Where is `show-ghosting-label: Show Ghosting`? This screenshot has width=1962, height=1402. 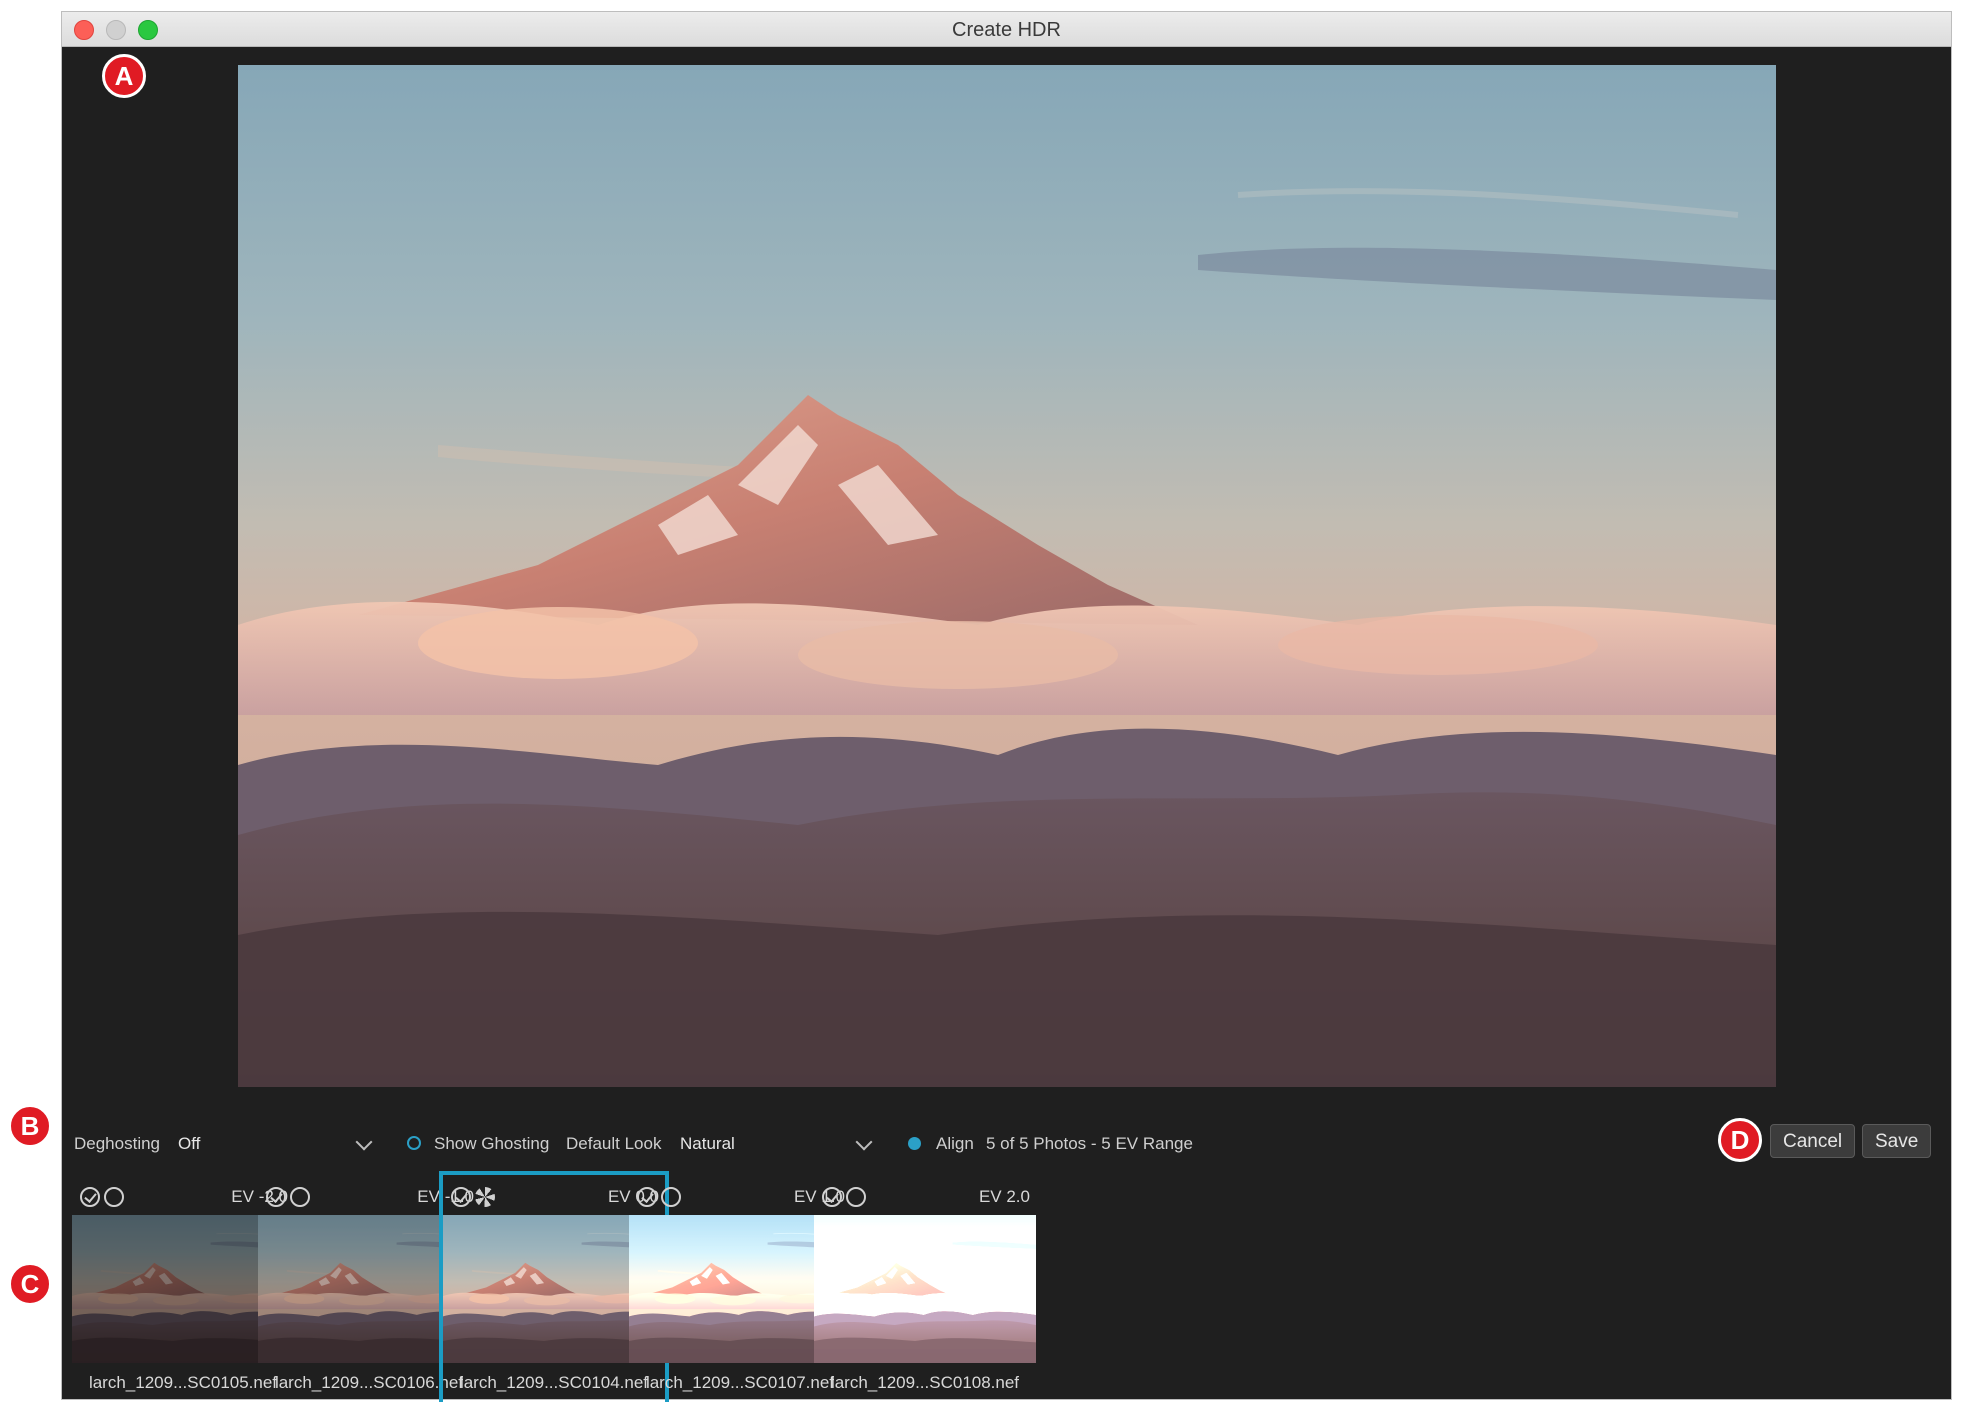
show-ghosting-label: Show Ghosting is located at coordinates (492, 1143).